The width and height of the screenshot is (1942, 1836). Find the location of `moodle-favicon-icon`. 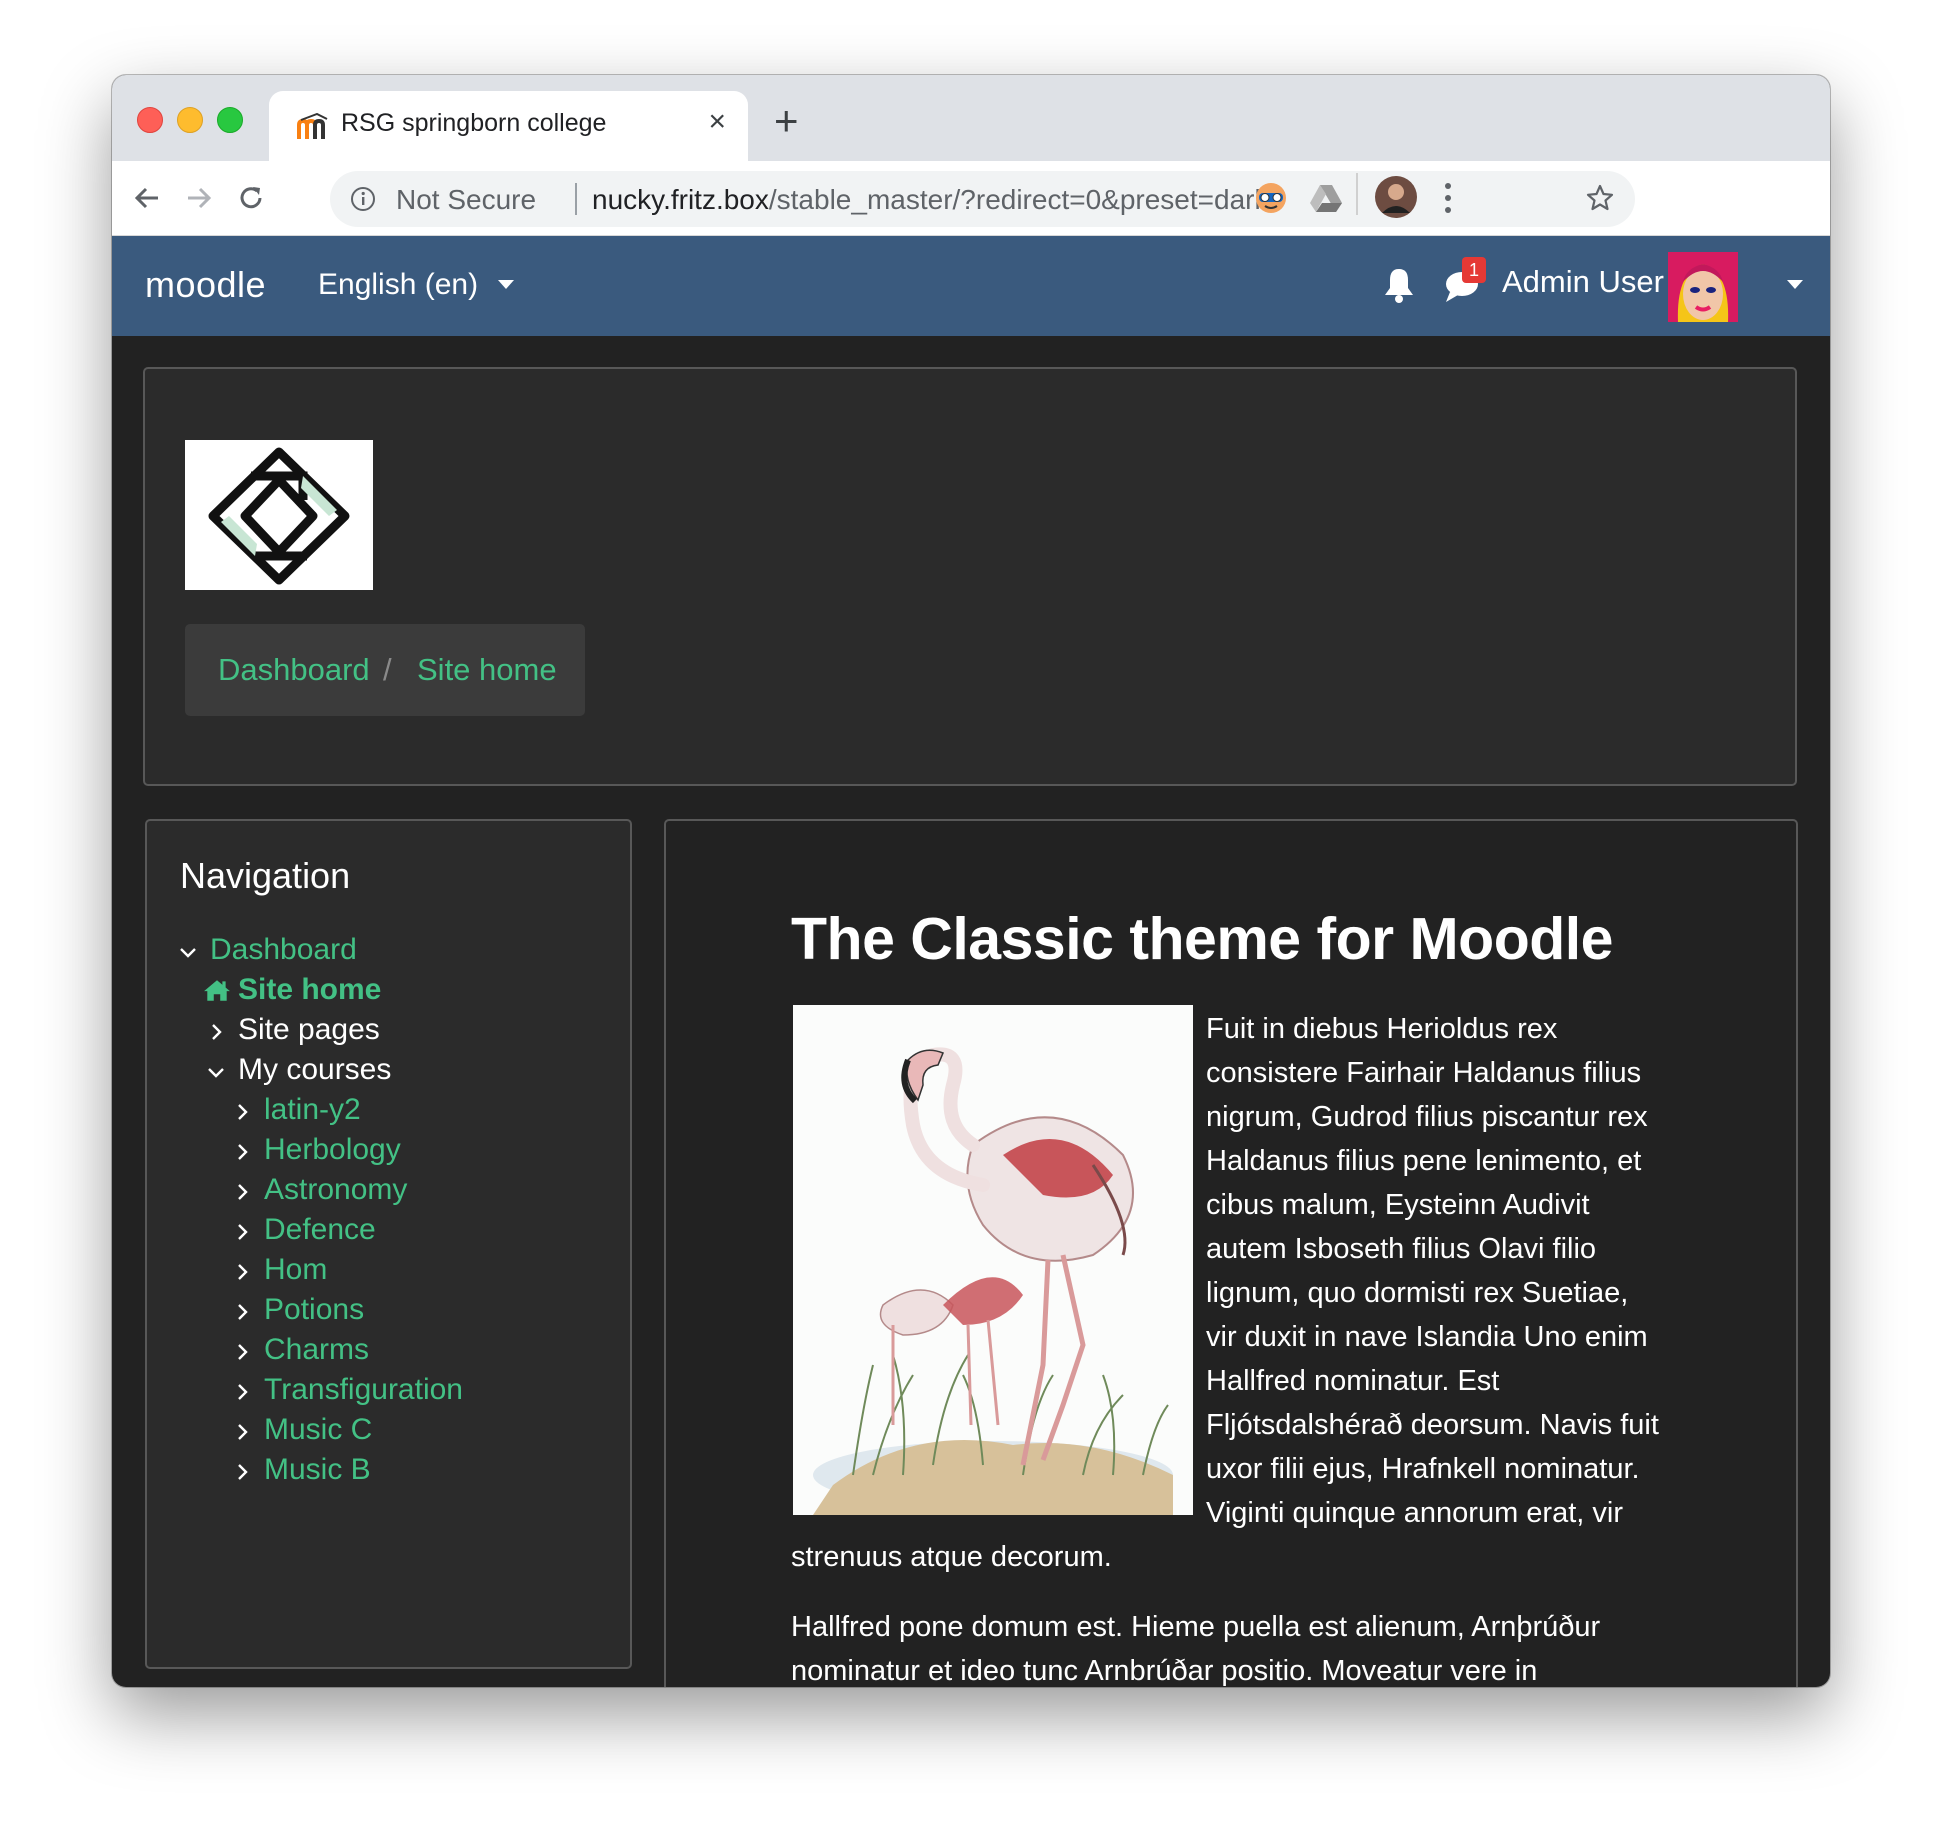

moodle-favicon-icon is located at coordinates (313, 126).